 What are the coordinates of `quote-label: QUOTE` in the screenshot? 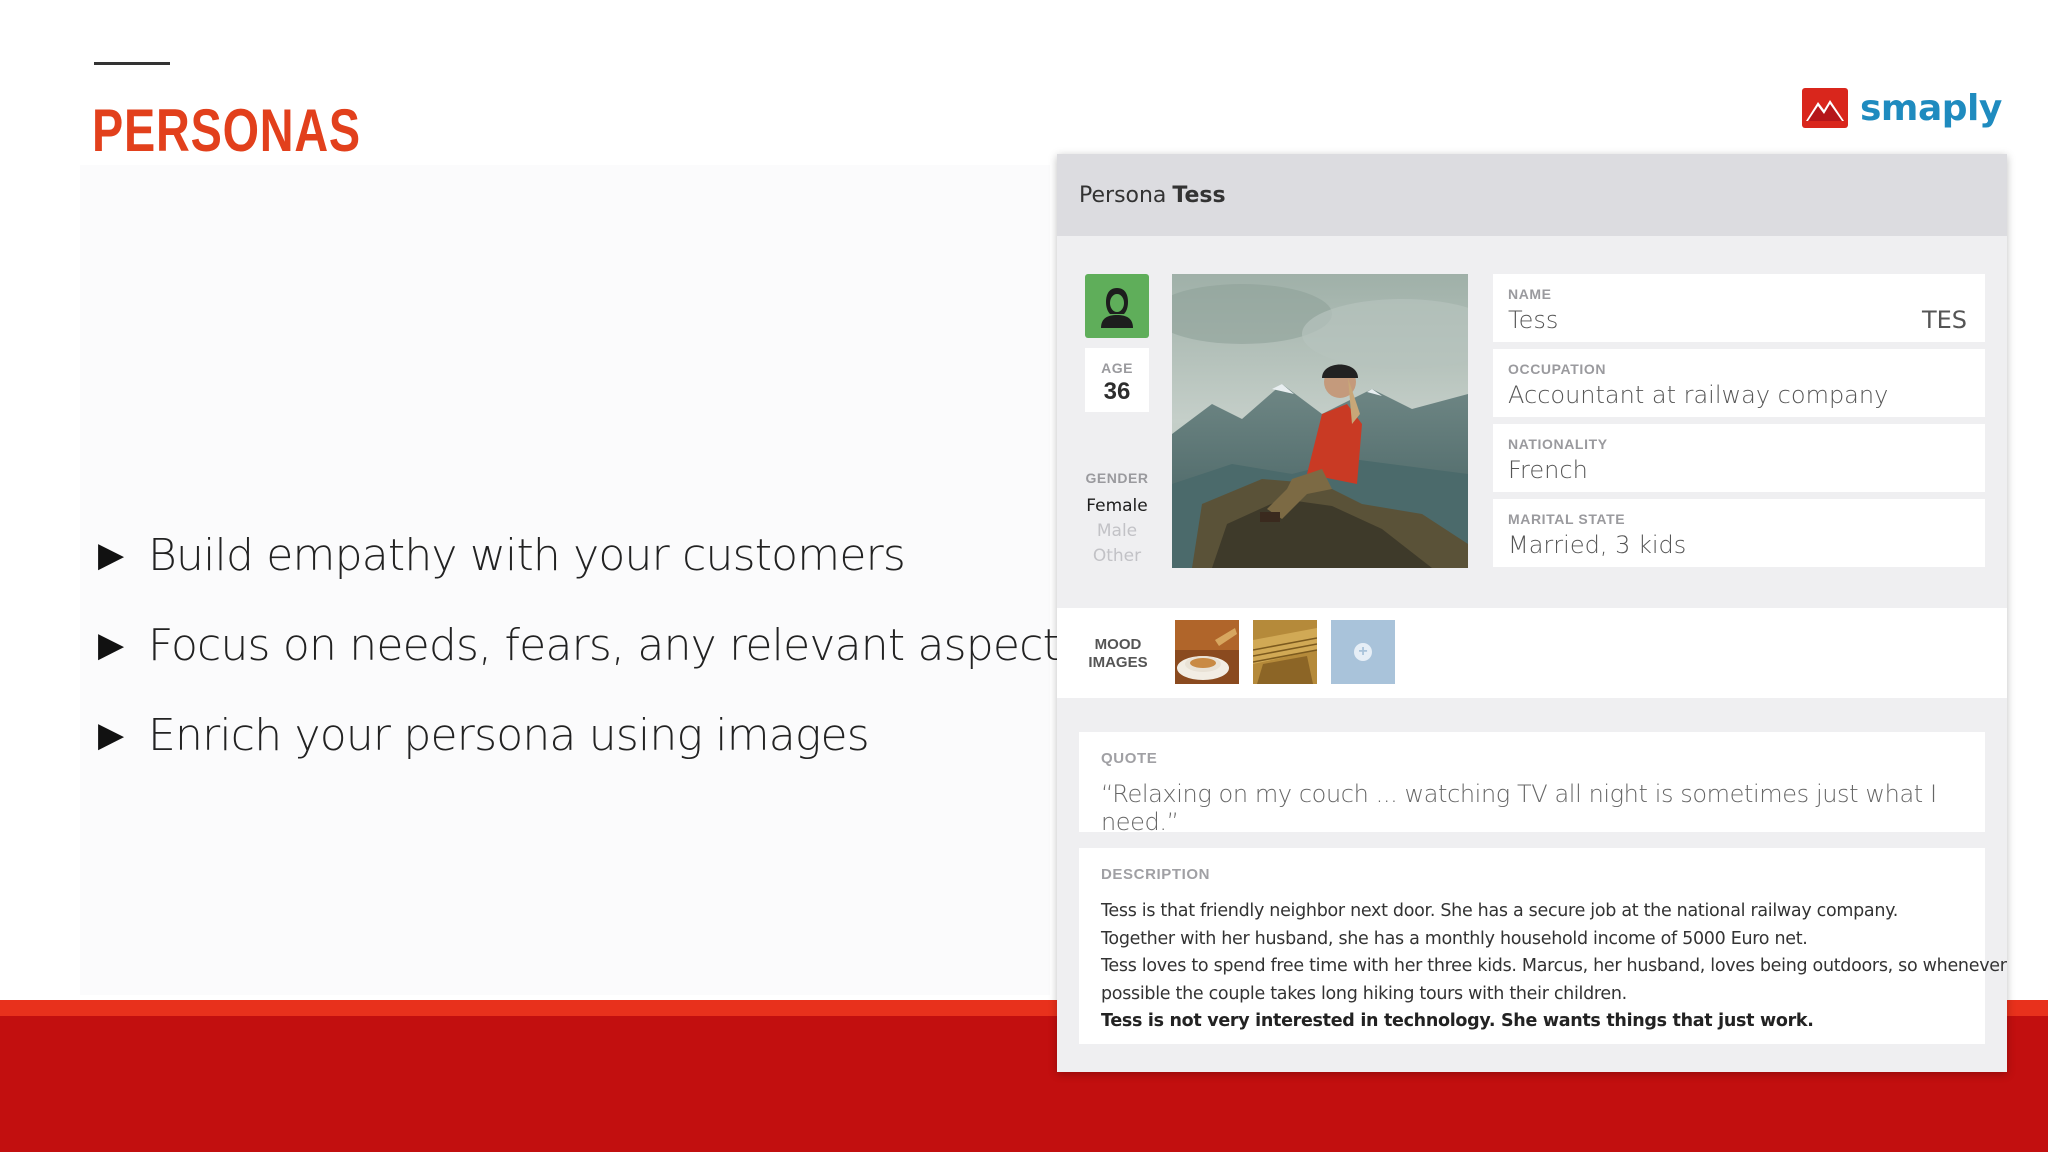 It's located at (1129, 758).